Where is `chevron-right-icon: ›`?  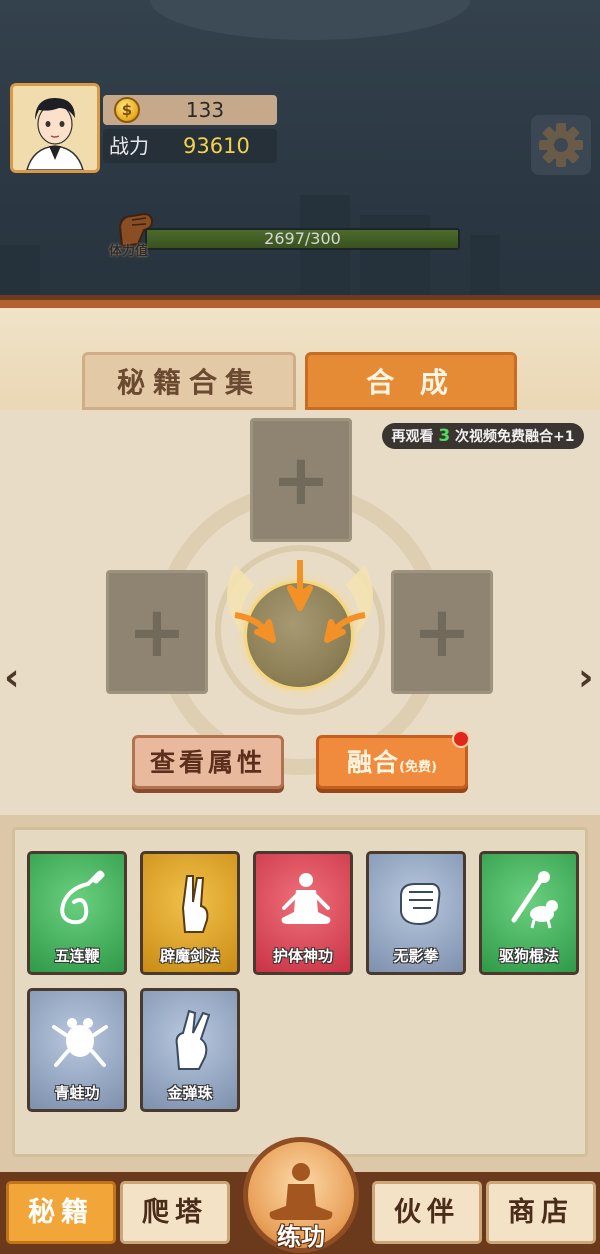 chevron-right-icon: › is located at coordinates (586, 677).